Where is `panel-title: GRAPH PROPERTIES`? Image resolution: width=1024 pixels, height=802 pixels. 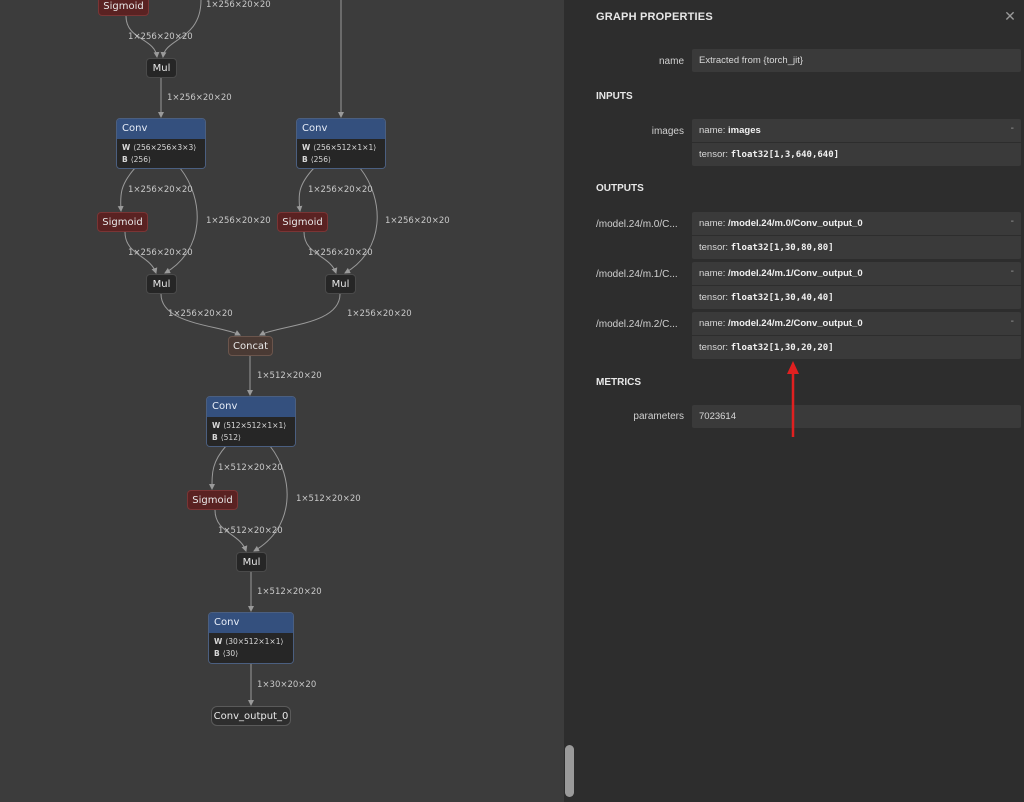
panel-title: GRAPH PROPERTIES is located at coordinates (654, 17).